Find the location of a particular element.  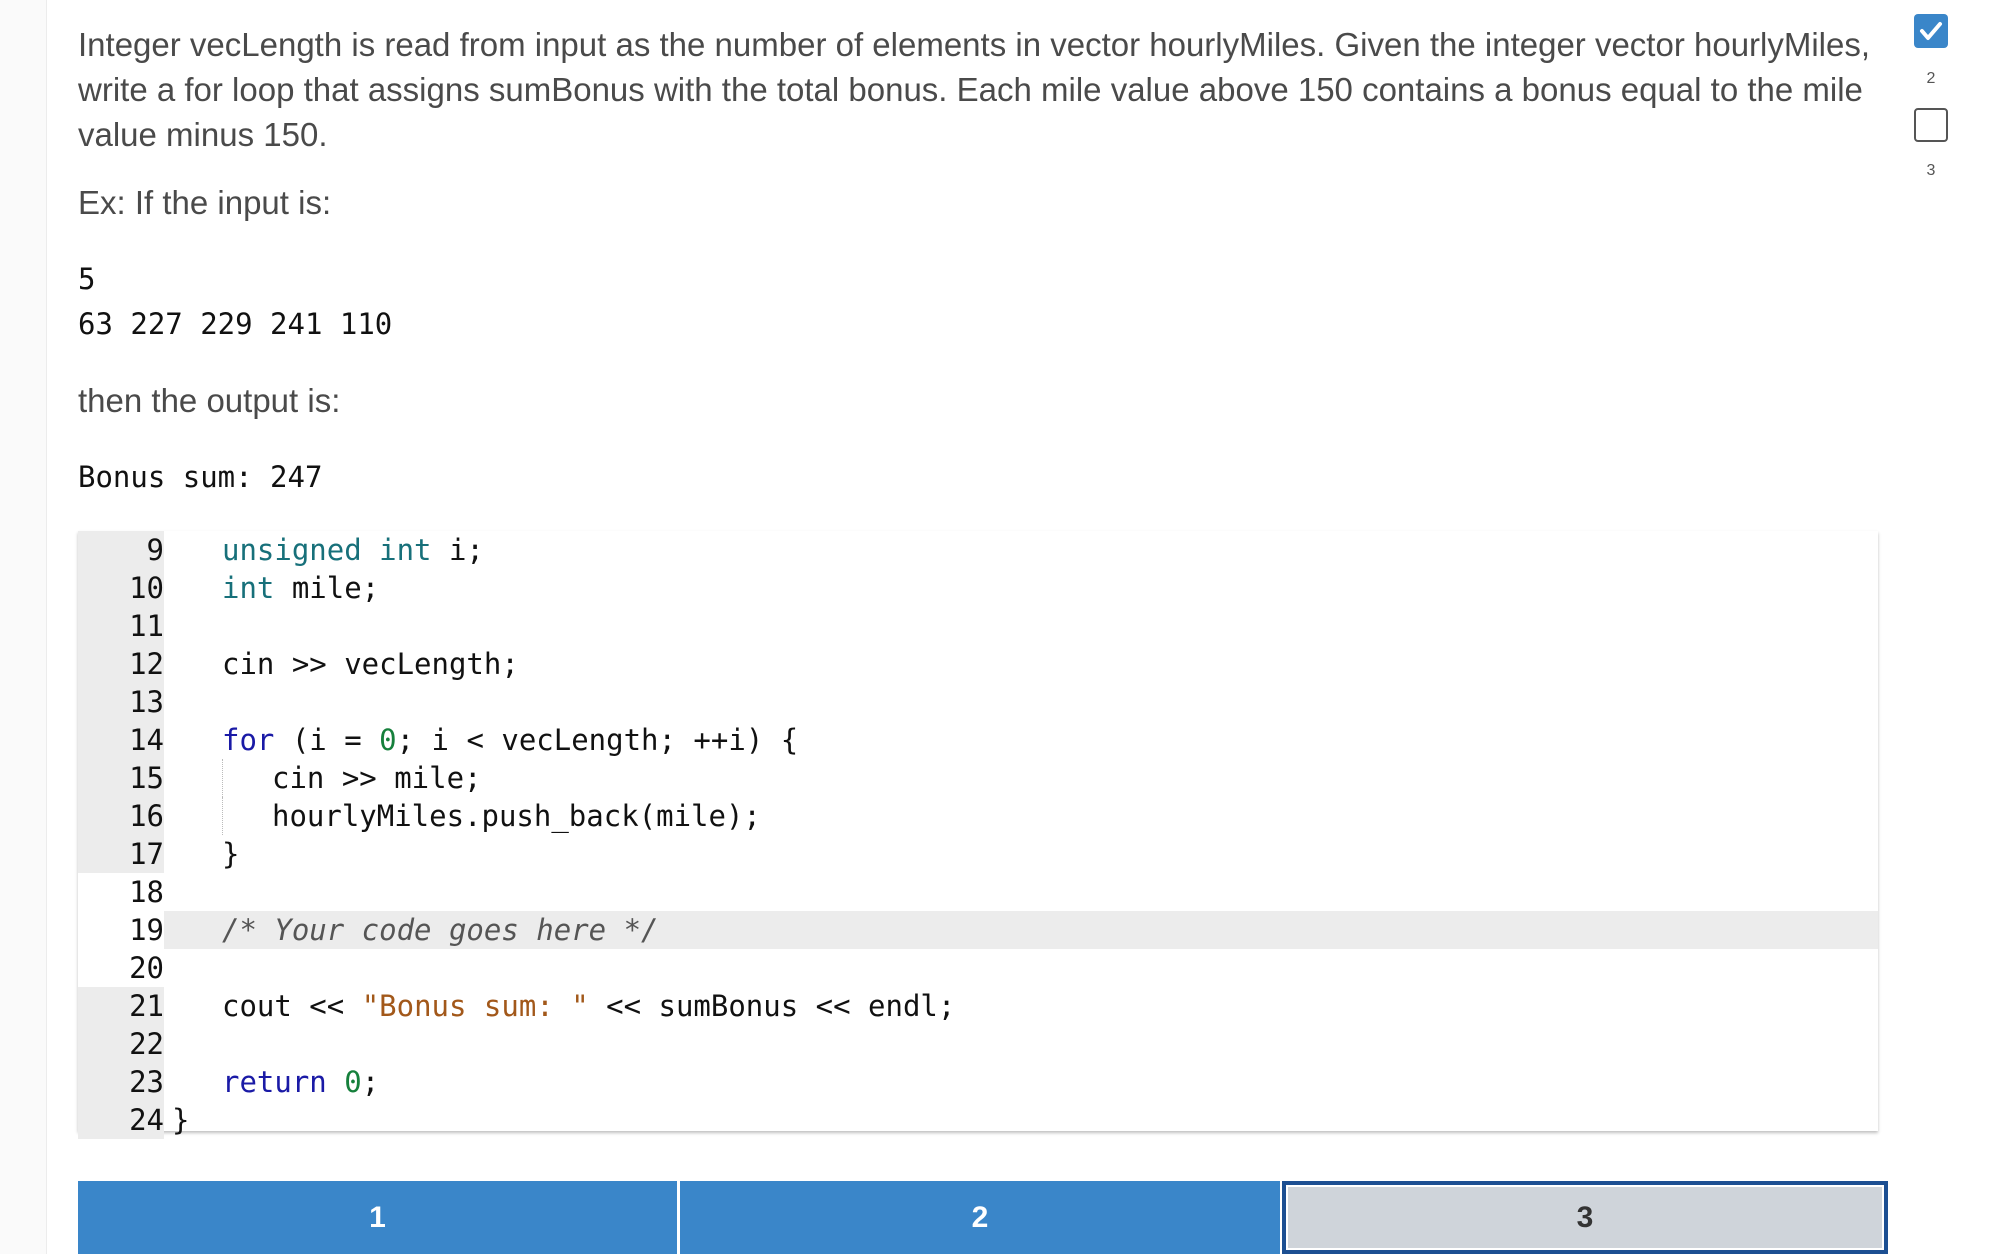

code-line: 24 } is located at coordinates (978, 1120).